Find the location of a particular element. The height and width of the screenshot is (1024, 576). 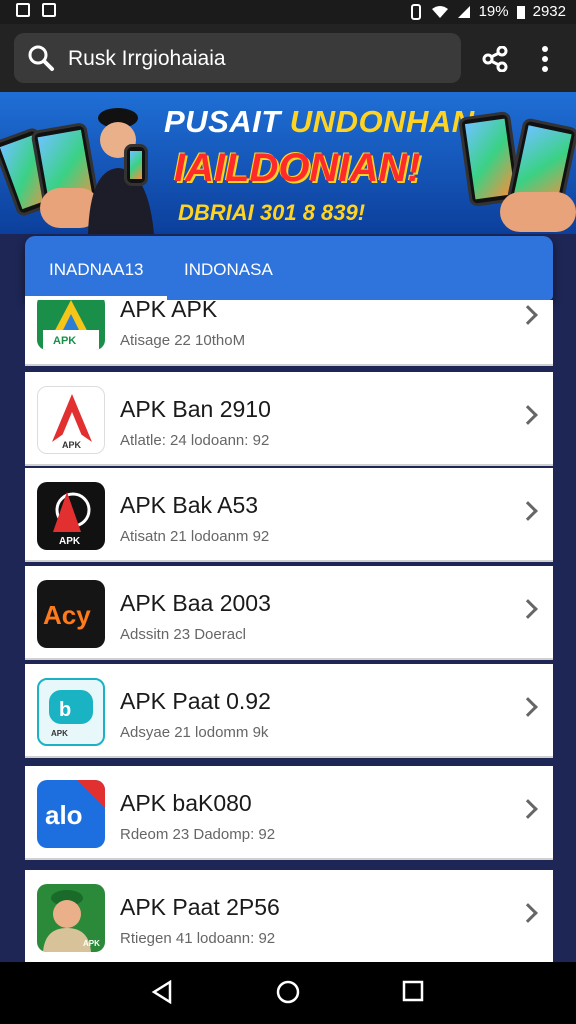

app-title: APK Paat 2P56 is located at coordinates (200, 907).